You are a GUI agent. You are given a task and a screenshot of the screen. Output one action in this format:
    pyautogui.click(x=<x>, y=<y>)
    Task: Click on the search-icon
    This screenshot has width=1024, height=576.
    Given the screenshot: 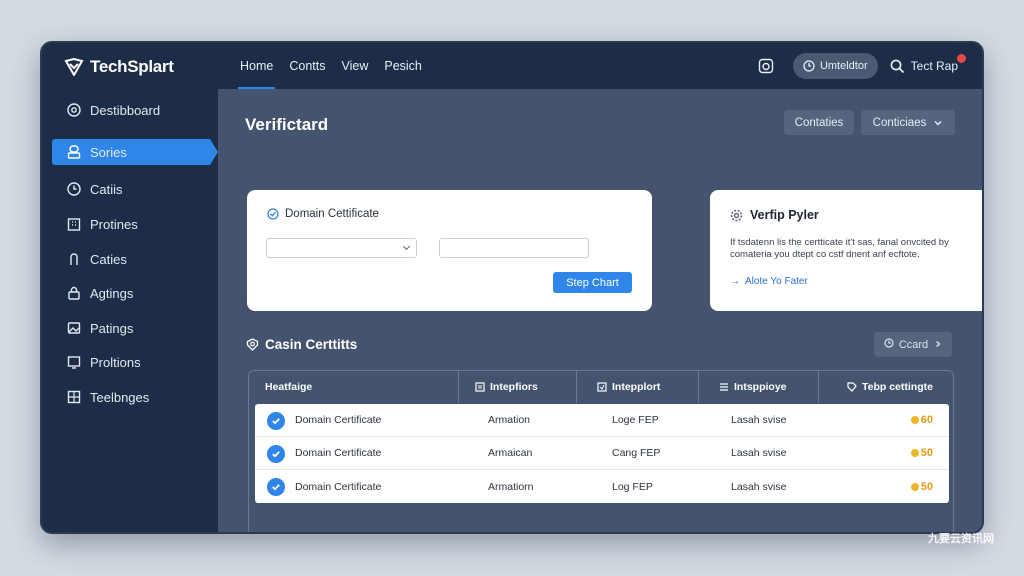 What is the action you would take?
    pyautogui.click(x=897, y=66)
    